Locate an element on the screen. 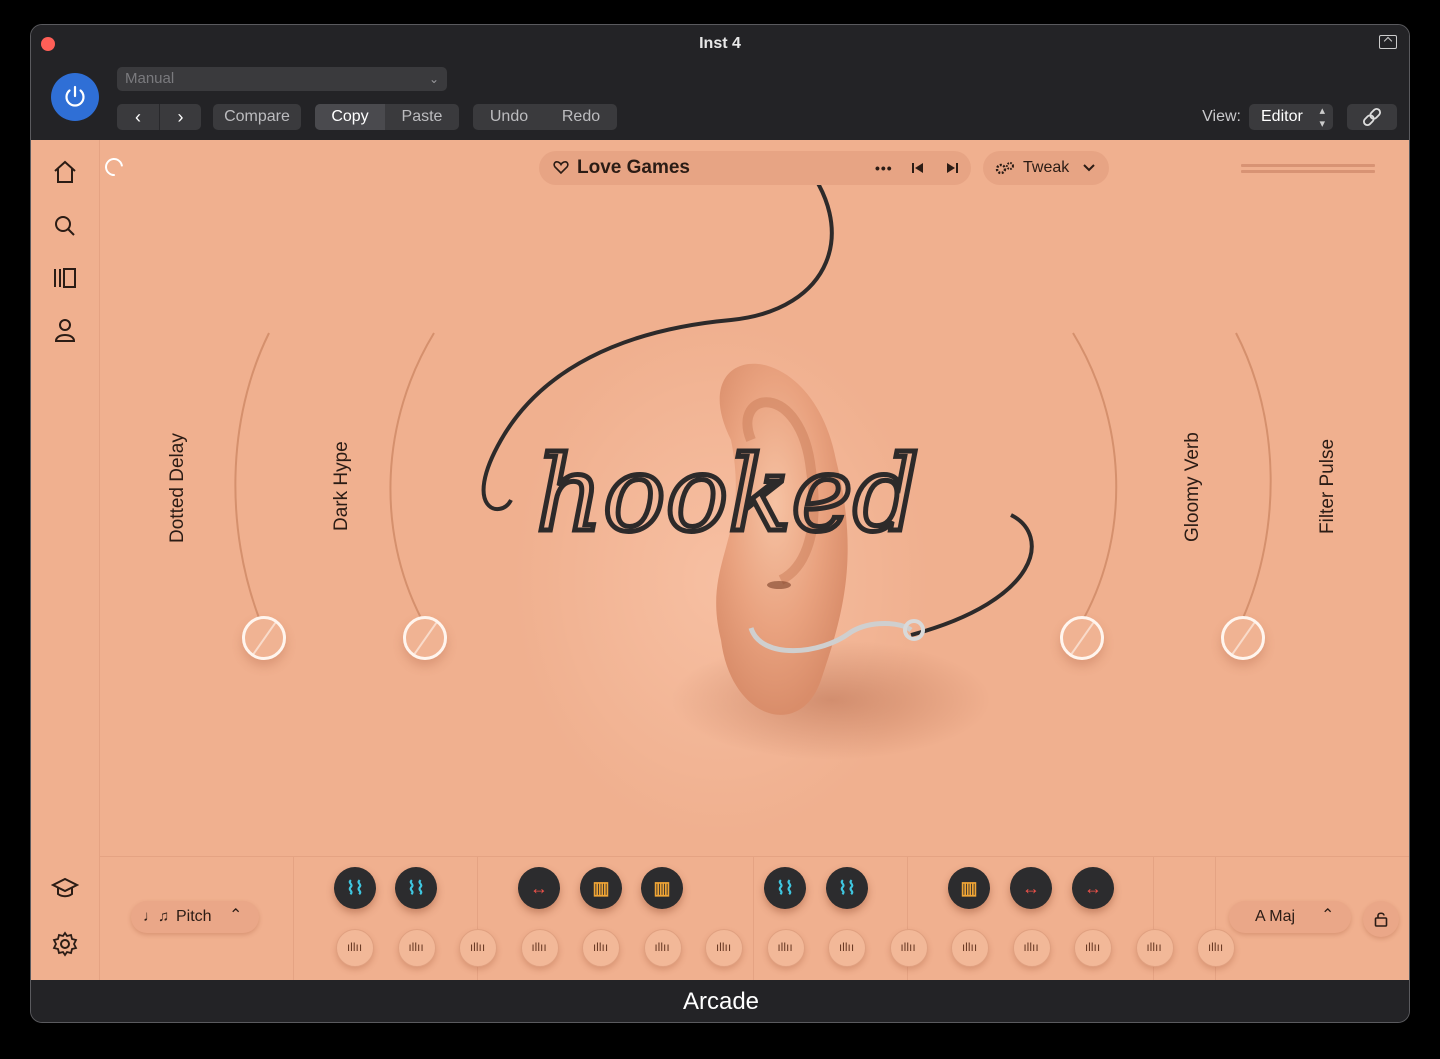 The image size is (1440, 1059). macro-label-dark-hype: Dark Hype is located at coordinates (341, 486).